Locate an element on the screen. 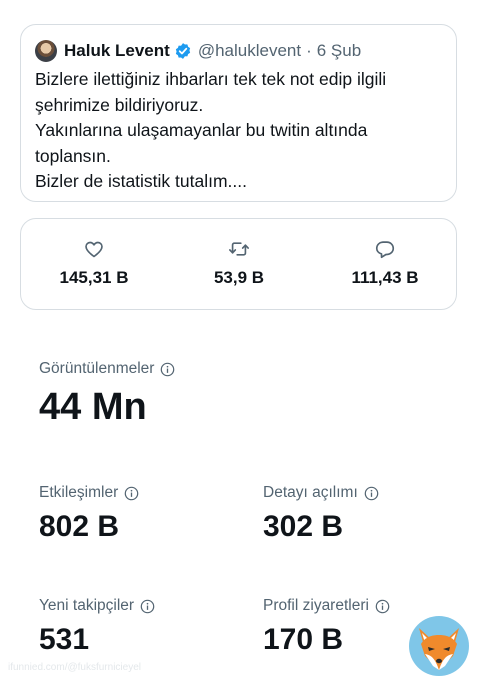 Image resolution: width=477 pixels, height=683 pixels. engagements-metric: Etkileşimler 802 B is located at coordinates (89, 514).